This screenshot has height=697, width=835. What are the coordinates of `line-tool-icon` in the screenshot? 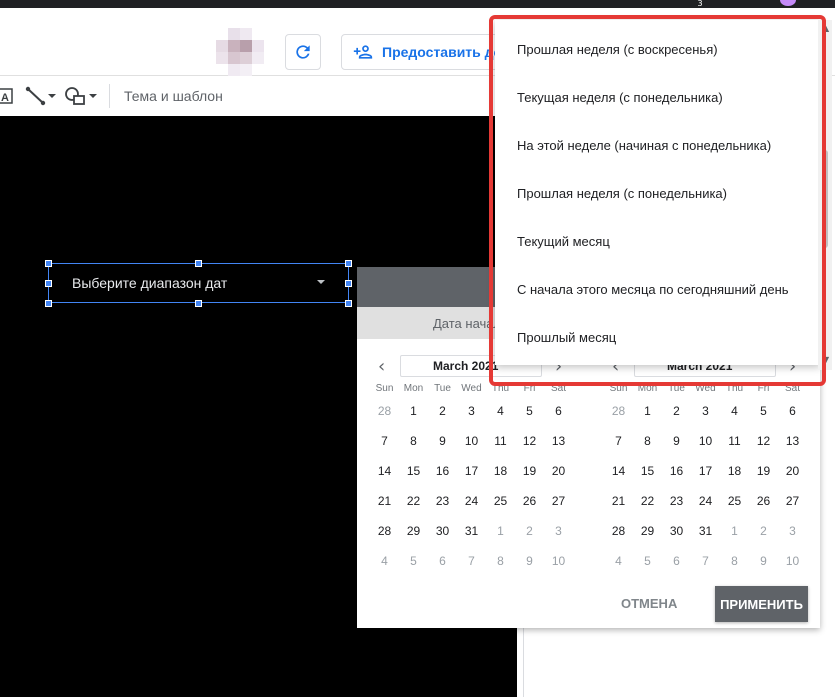 It's located at (42, 96).